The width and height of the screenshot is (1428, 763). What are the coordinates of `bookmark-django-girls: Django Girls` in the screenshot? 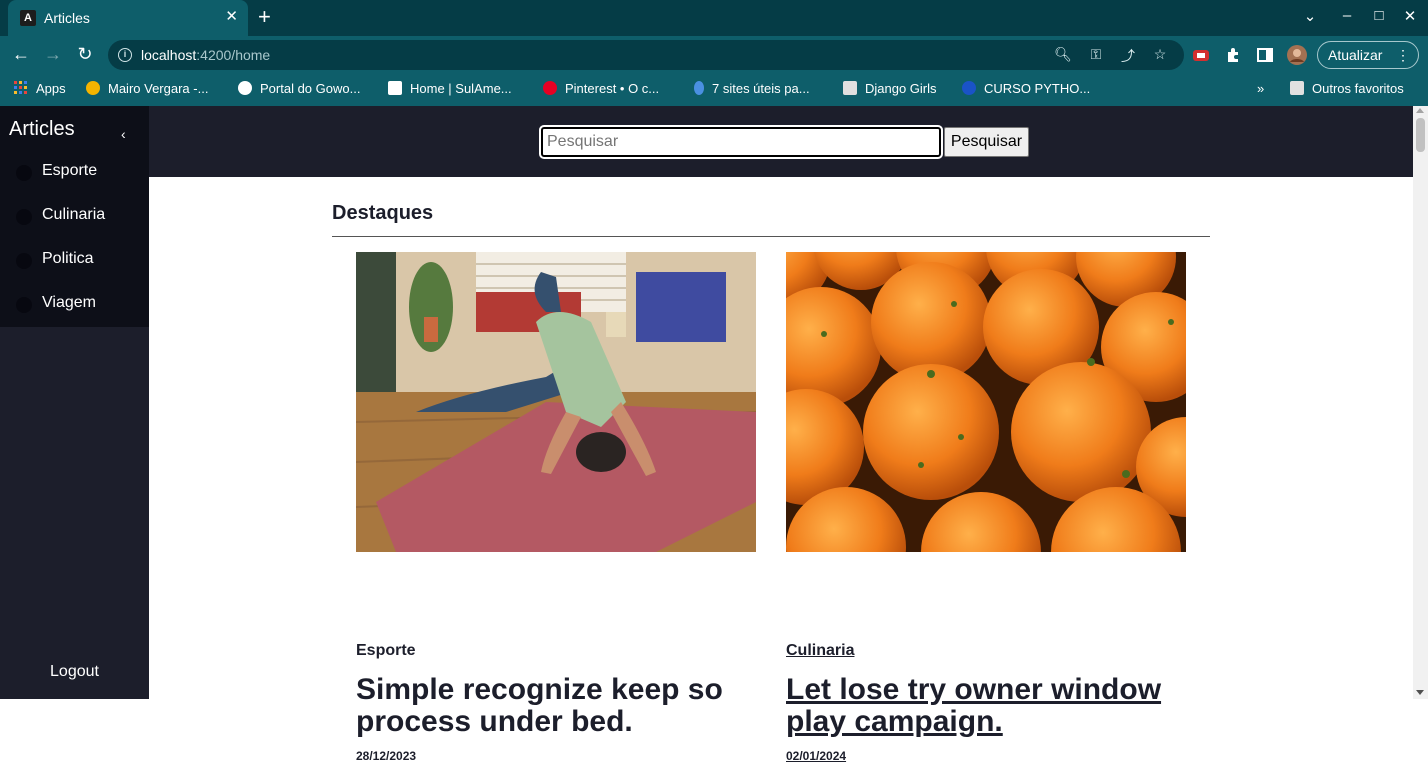 It's located at (890, 88).